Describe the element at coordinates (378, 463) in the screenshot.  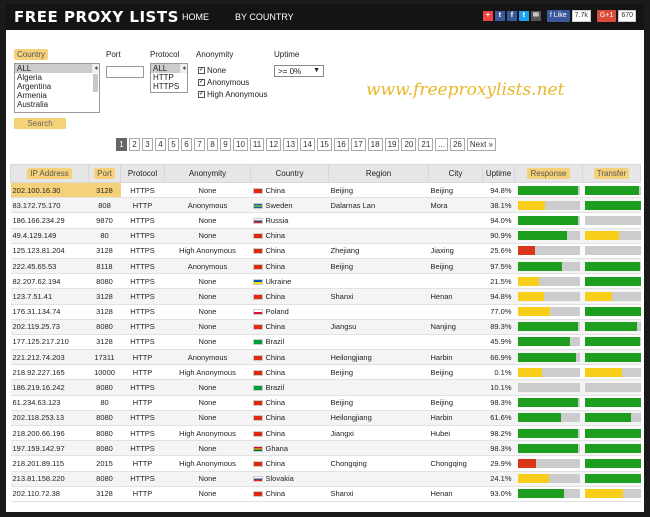
I see `region-cell: Chongqing` at that location.